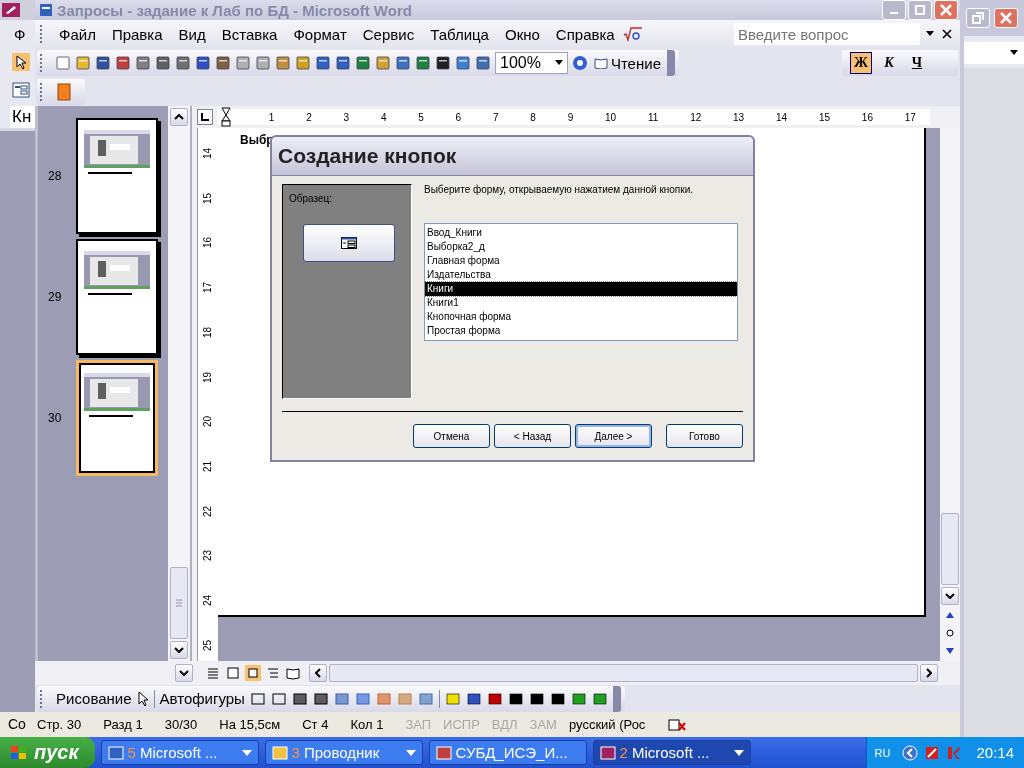 The image size is (1024, 768). I want to click on forms-listbox: Ввод_Книги Выборка2_д Главная форма Издательства Книги Книги1 Кнопочная форма Простая форма, so click(581, 282).